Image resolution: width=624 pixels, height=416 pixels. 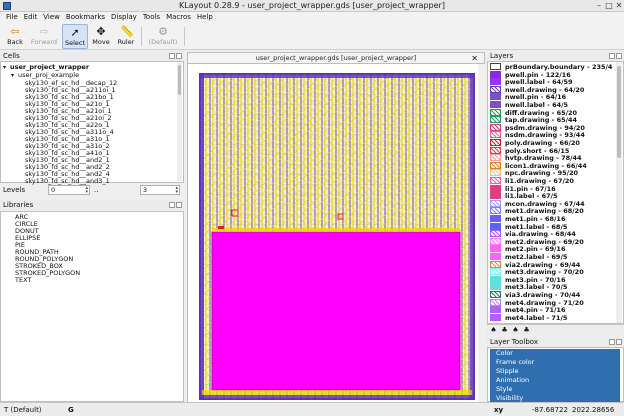 What do you see at coordinates (555, 353) in the screenshot?
I see `toolbox-section-color: Color` at bounding box center [555, 353].